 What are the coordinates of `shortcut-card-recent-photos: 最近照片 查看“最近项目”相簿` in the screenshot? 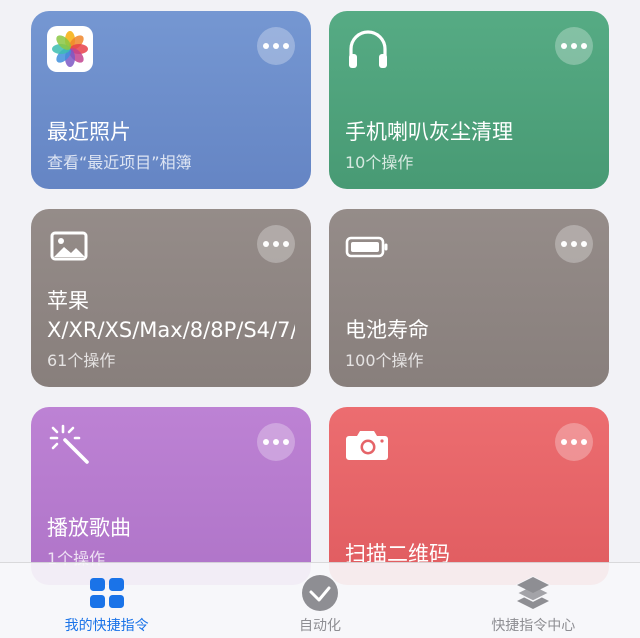 It's located at (171, 100).